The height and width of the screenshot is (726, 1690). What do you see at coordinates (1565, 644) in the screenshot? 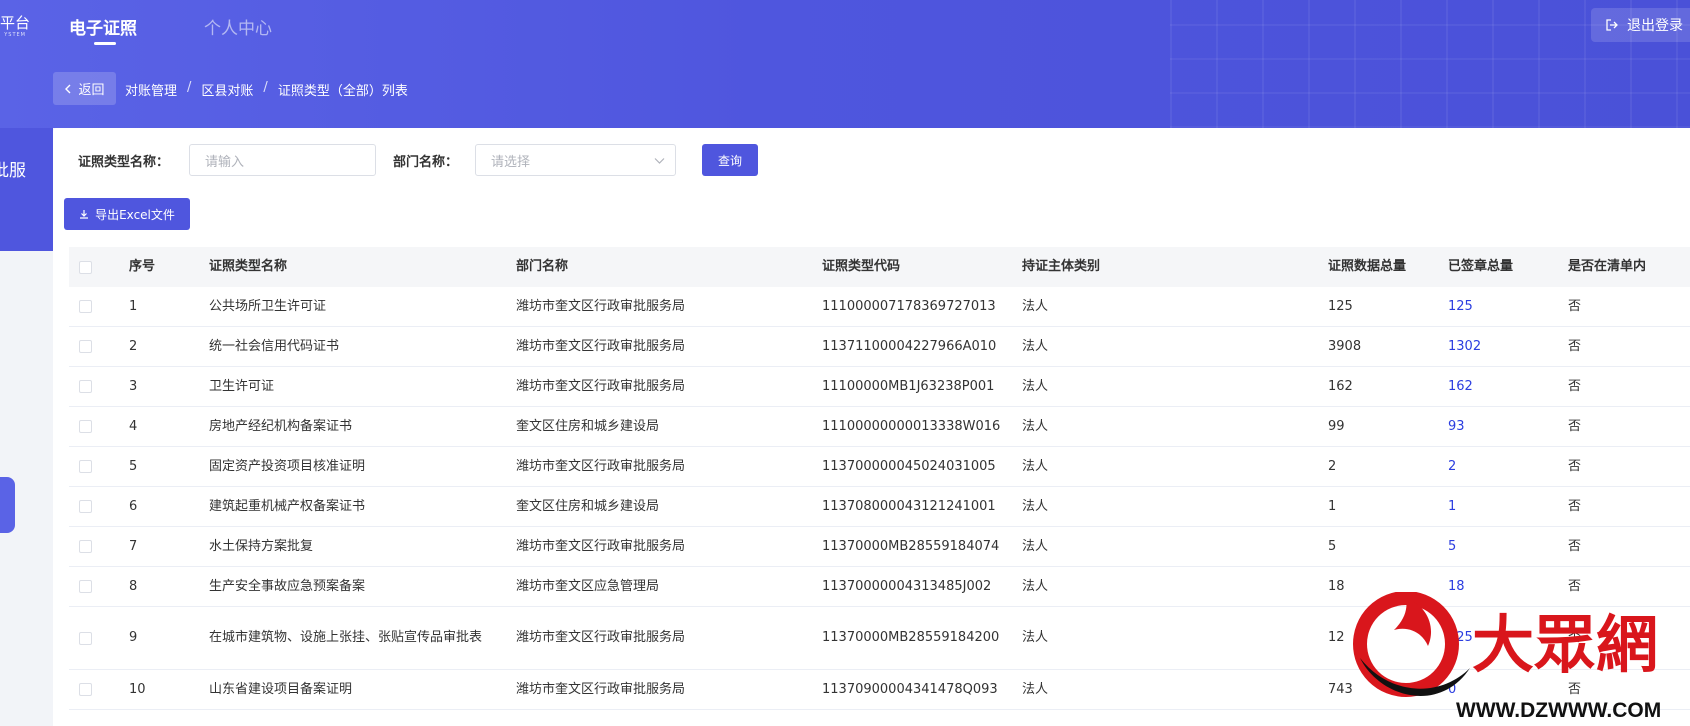
I see `watermark-brand: 大眾網` at bounding box center [1565, 644].